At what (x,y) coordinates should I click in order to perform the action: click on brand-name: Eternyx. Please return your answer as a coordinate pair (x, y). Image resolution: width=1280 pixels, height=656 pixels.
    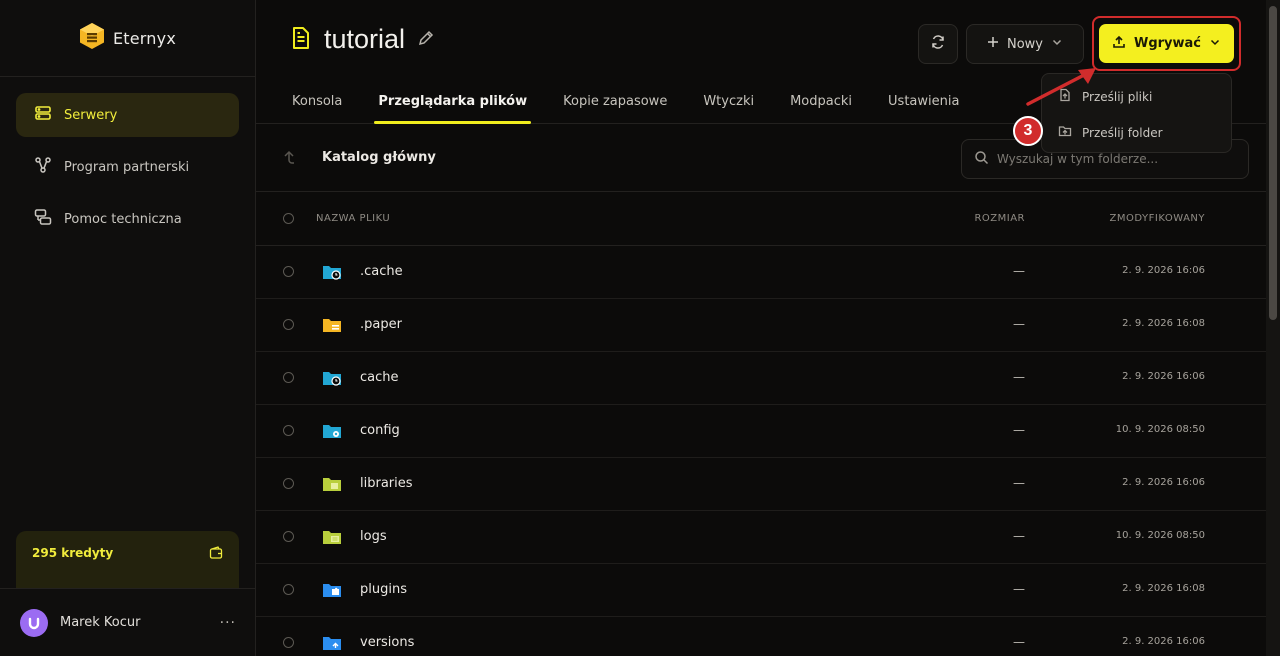
    Looking at the image, I should click on (144, 38).